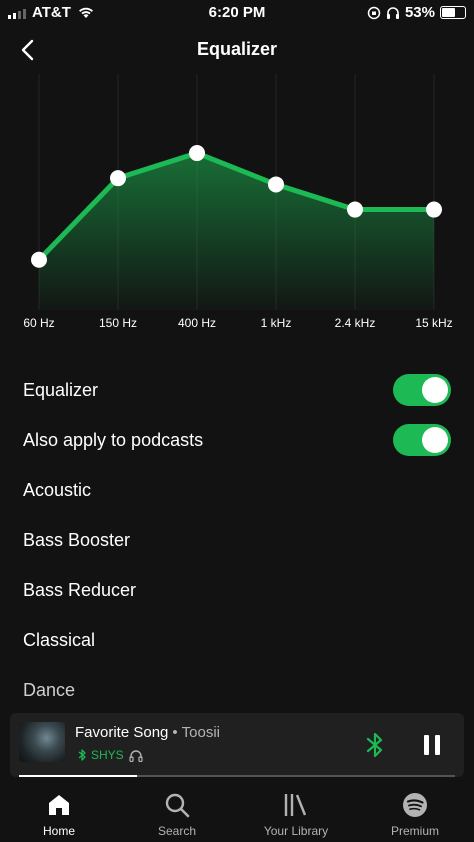  What do you see at coordinates (374, 12) in the screenshot?
I see `orientation-lock-icon` at bounding box center [374, 12].